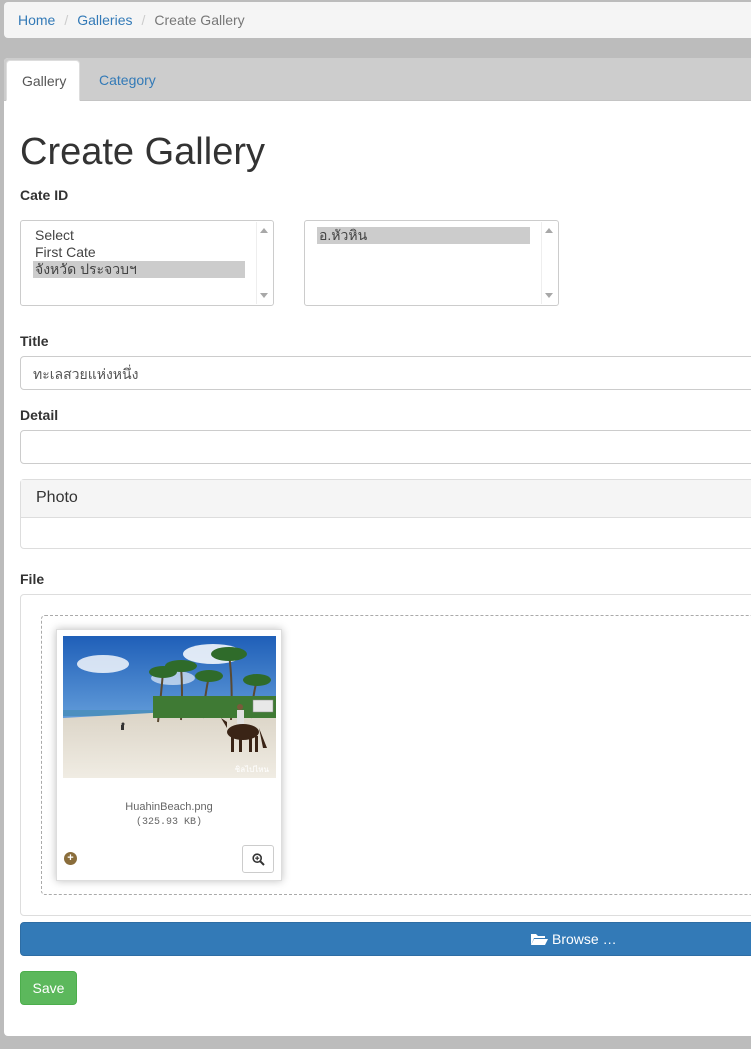  Describe the element at coordinates (70, 858) in the screenshot. I see `plus-circle-icon: +` at that location.